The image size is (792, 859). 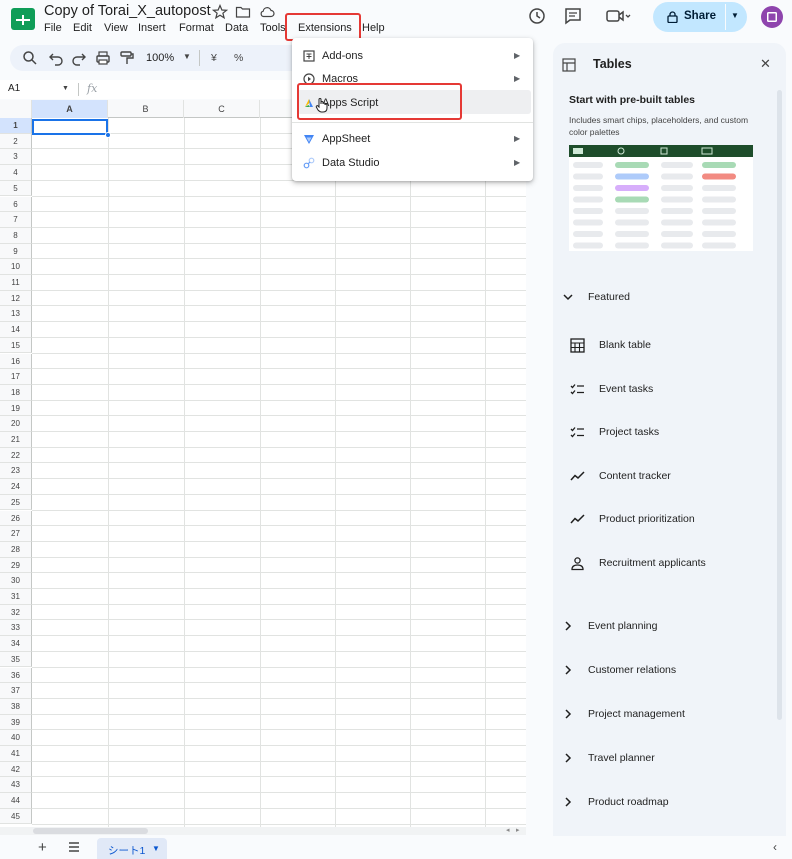 I want to click on menu-item-add-ons: Add-ons ▶, so click(x=412, y=56).